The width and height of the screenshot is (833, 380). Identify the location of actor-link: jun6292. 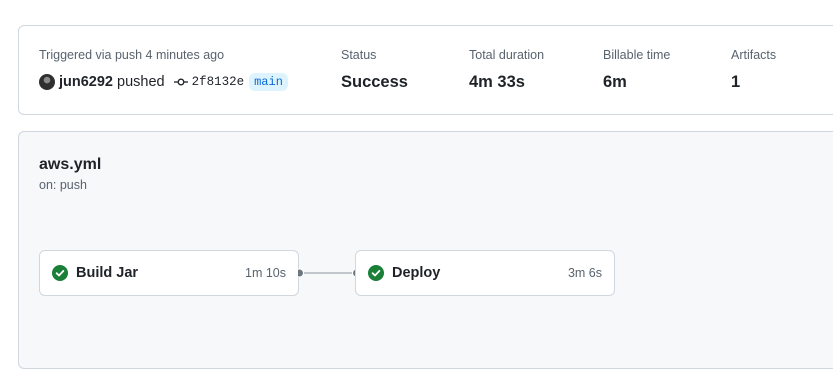
(86, 82).